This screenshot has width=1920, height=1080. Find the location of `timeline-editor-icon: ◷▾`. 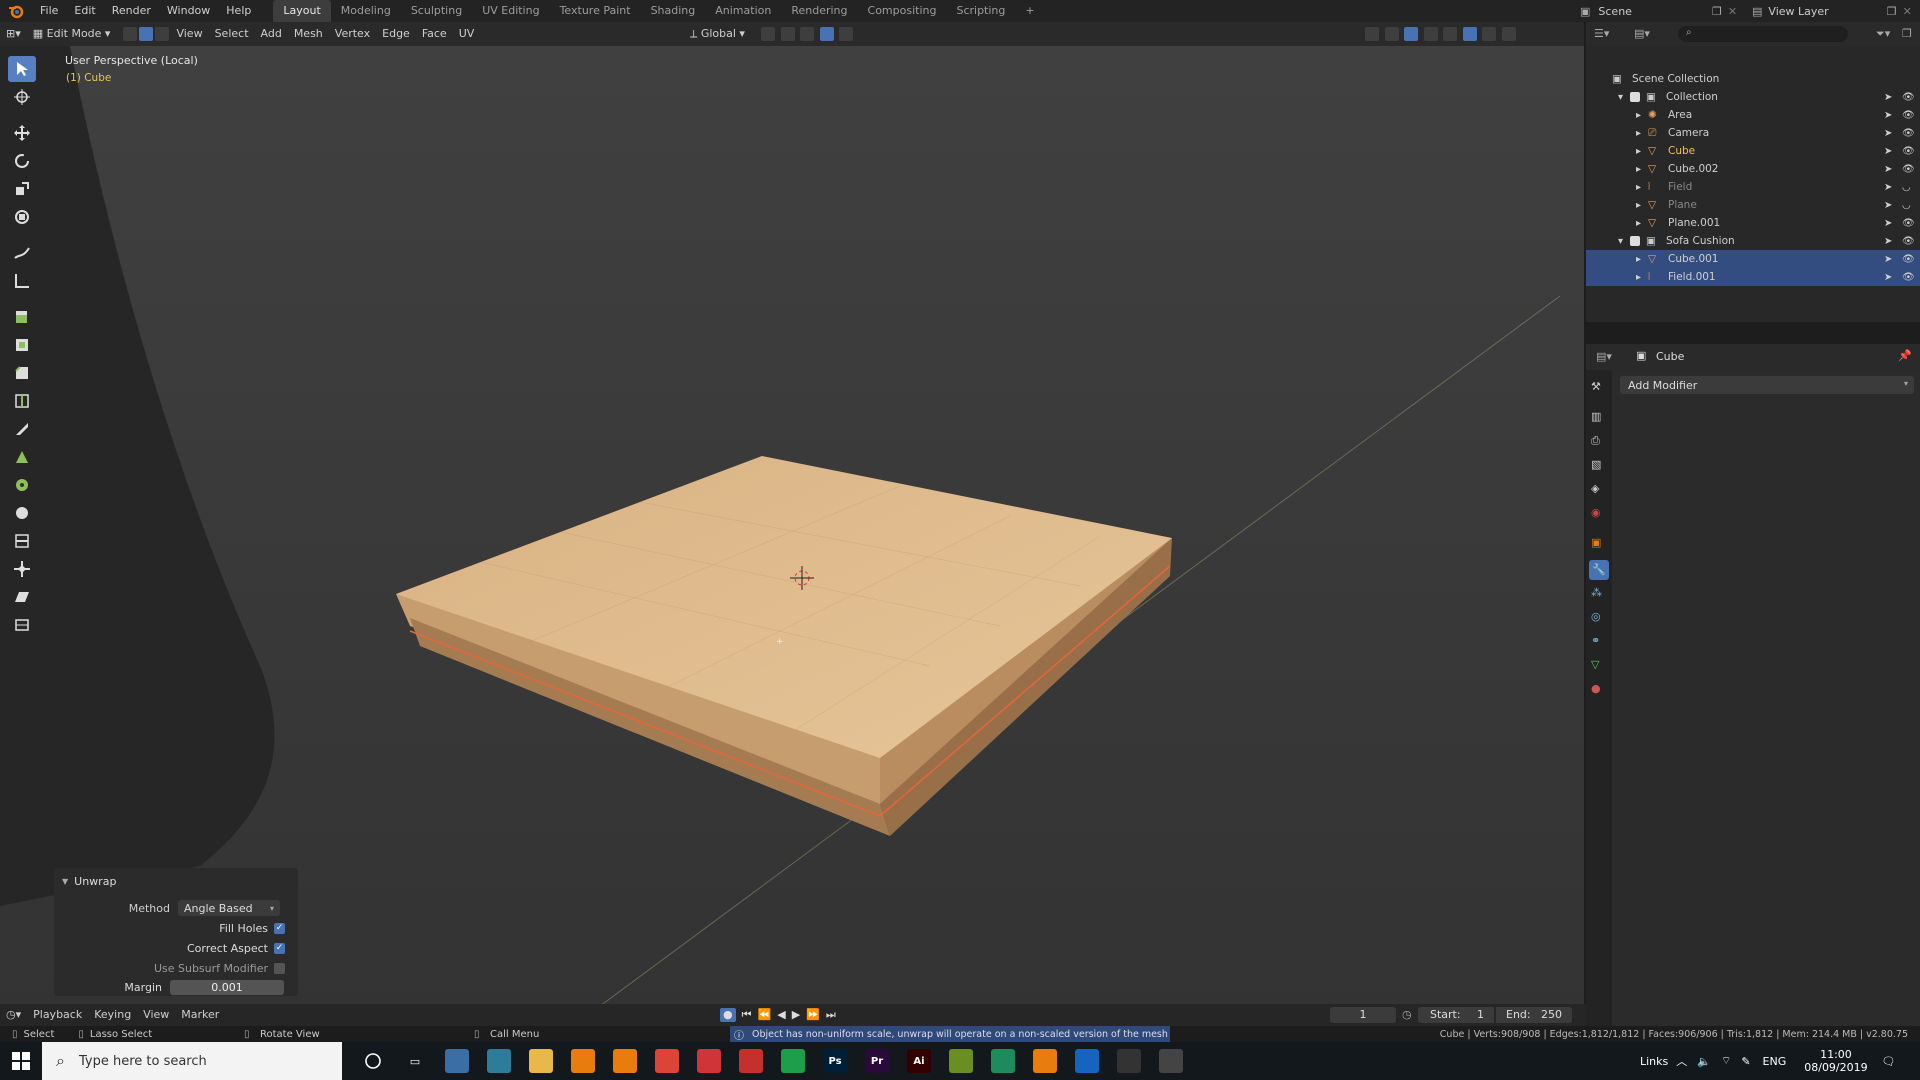

timeline-editor-icon: ◷▾ is located at coordinates (13, 1015).